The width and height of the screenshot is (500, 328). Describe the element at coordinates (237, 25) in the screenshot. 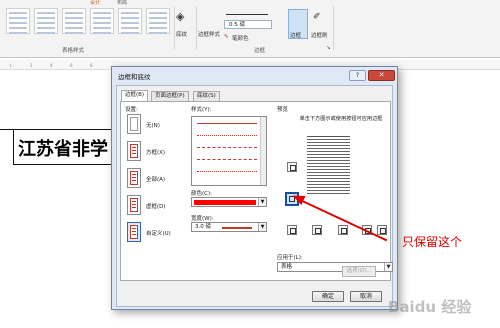

I see `line-weight-value: 0.5 磅` at that location.